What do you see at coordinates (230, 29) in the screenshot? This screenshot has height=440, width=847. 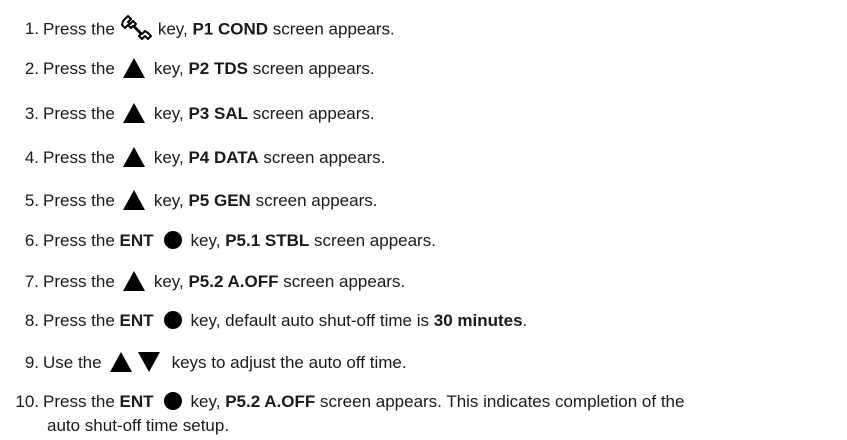 I see `screen-name: P1 COND` at bounding box center [230, 29].